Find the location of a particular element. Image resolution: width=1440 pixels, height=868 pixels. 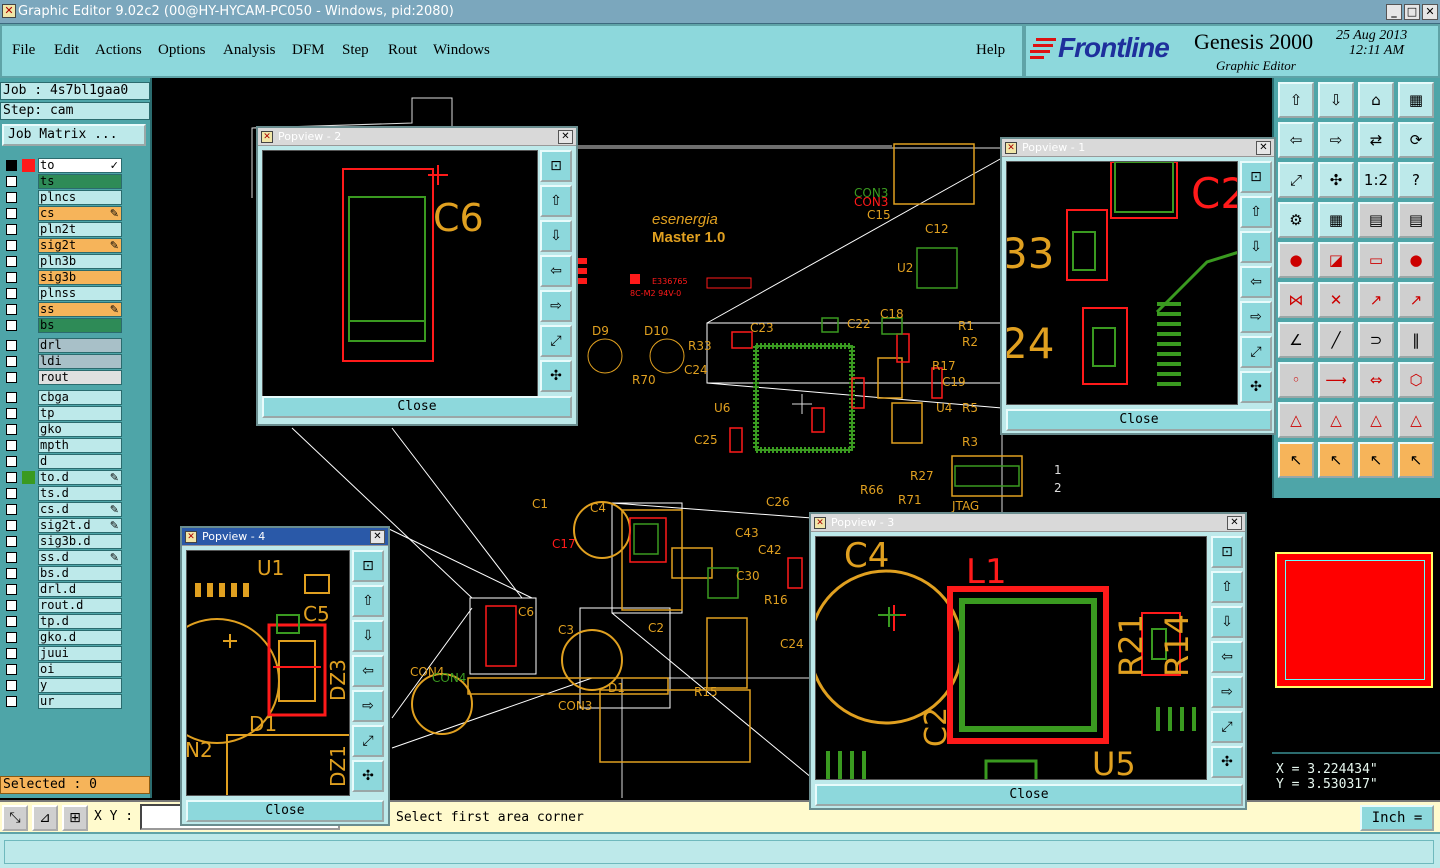

overview-panel is located at coordinates (1356, 624).